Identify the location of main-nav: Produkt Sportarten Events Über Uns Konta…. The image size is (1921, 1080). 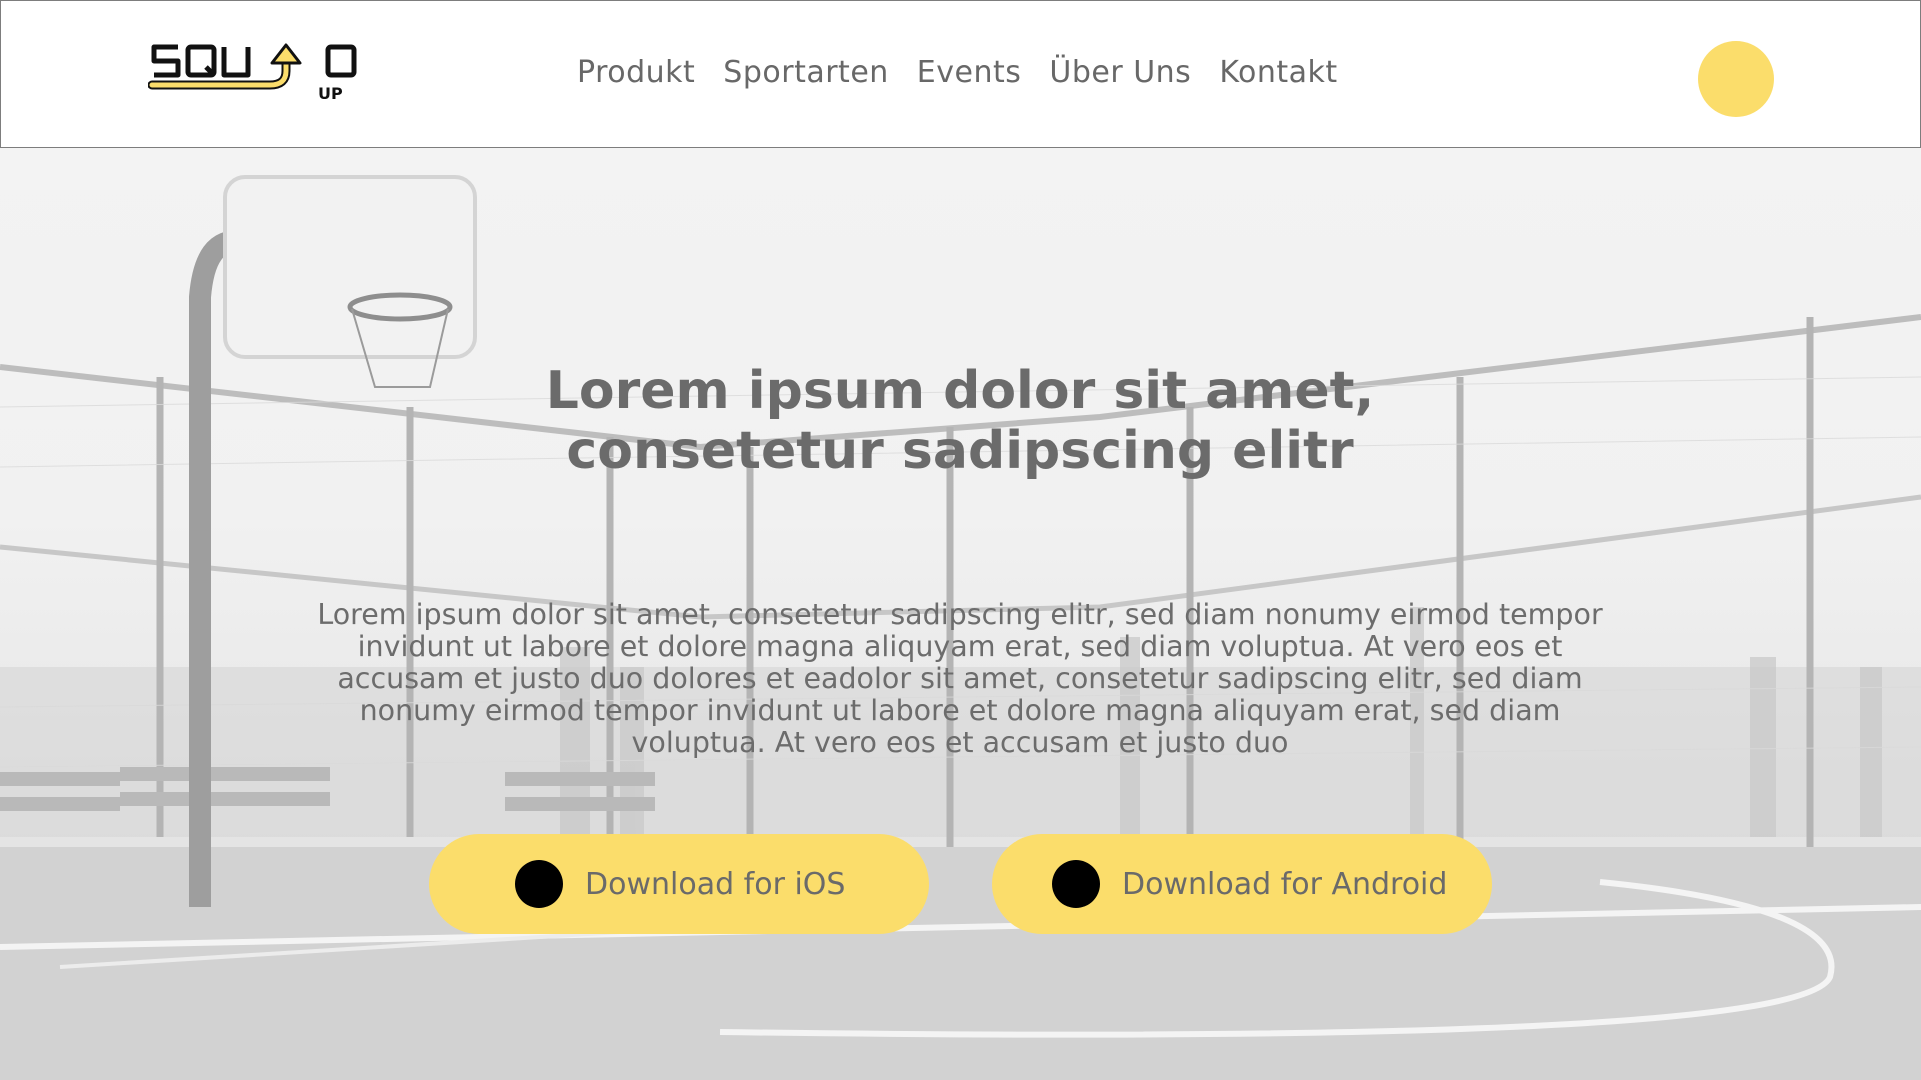
(957, 72).